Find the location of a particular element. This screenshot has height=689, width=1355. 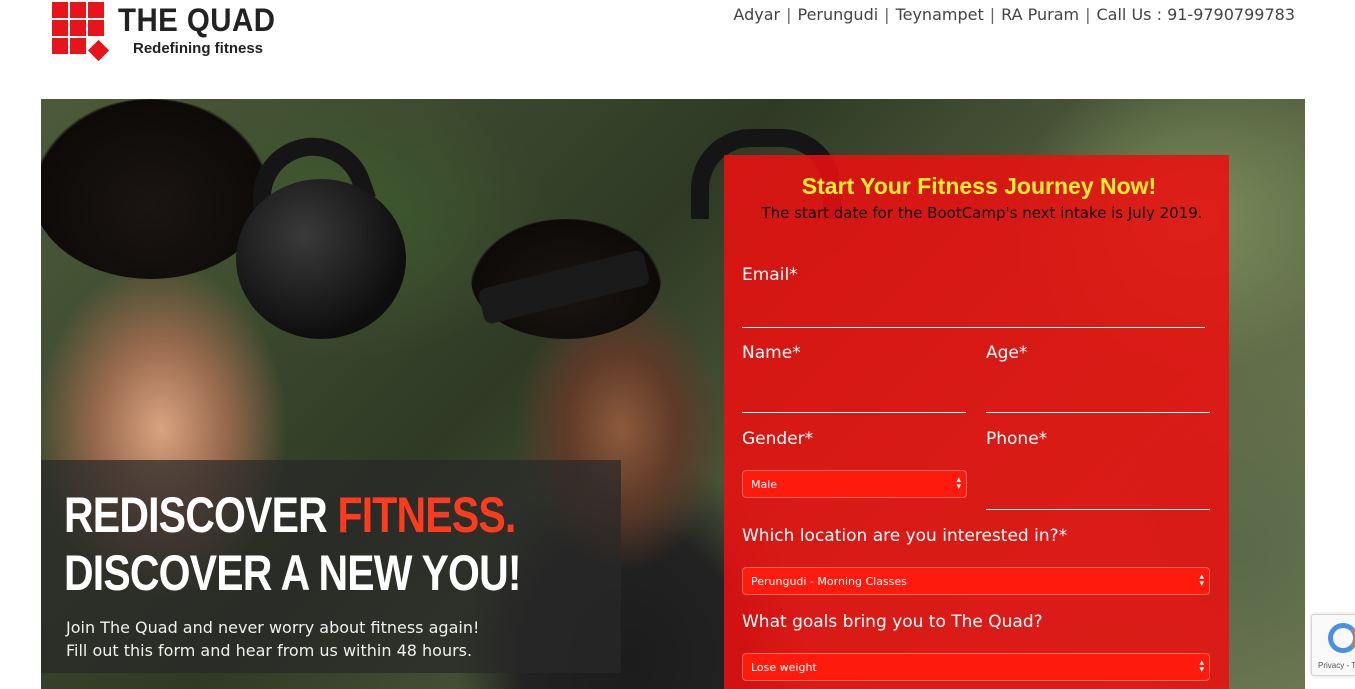

recaptcha-icon is located at coordinates (1341, 638).